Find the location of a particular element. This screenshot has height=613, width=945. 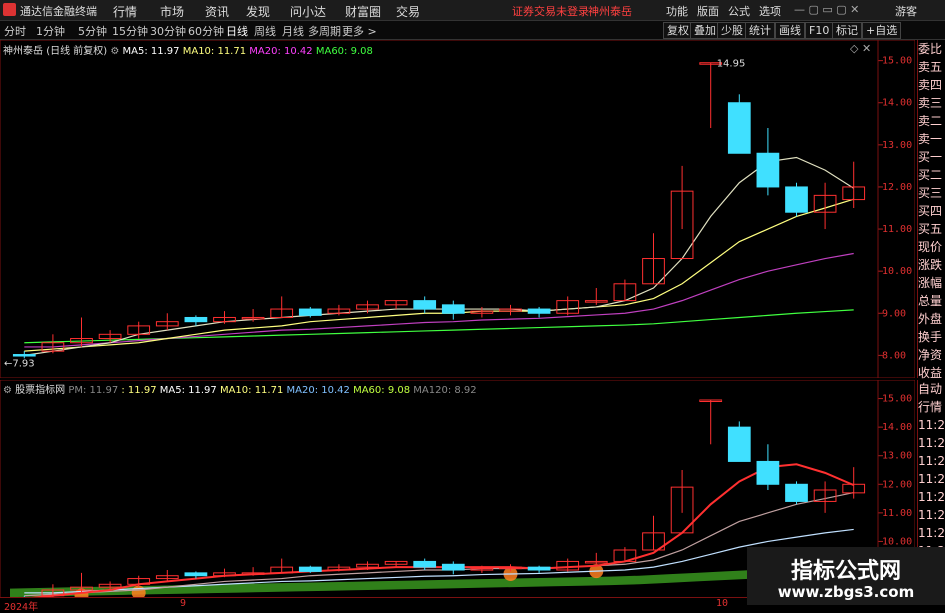

quote-field-item: 换手 is located at coordinates (931, 337).